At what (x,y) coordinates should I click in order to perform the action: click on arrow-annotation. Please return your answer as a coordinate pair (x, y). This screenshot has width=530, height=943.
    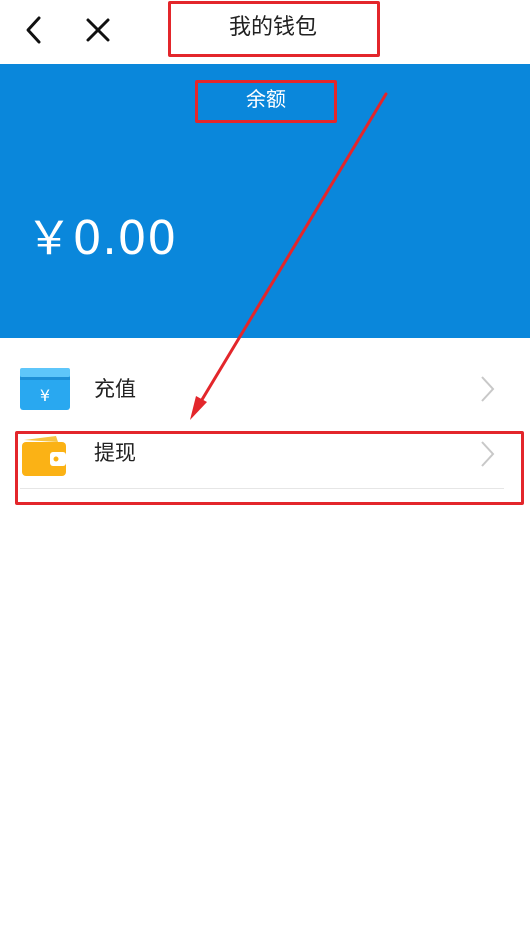
    Looking at the image, I should click on (289, 256).